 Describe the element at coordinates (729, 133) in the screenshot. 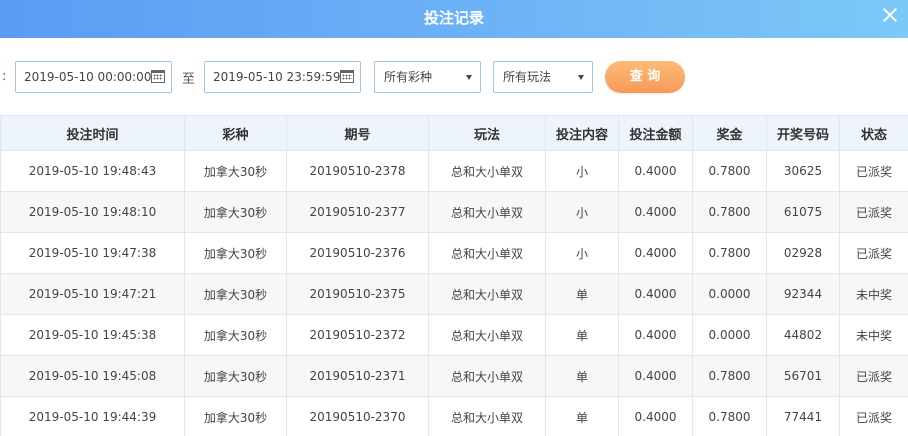

I see `column-header-prize: 奖金` at that location.